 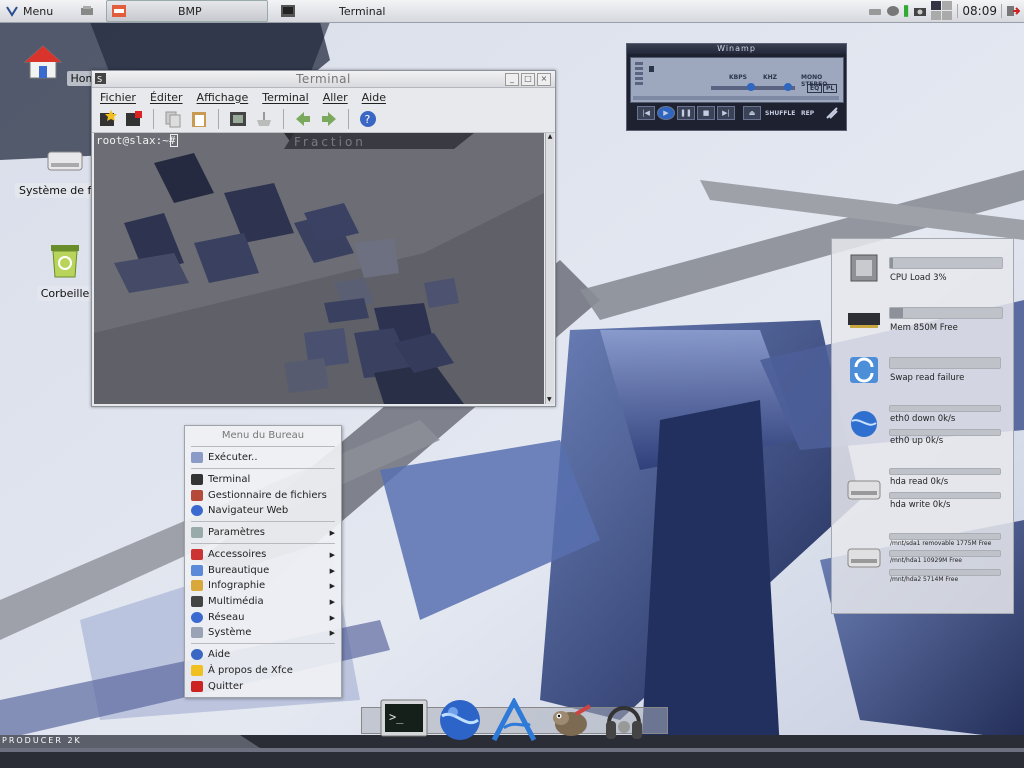 I want to click on menu-item-bureautique: Bureautique ▶, so click(x=263, y=570).